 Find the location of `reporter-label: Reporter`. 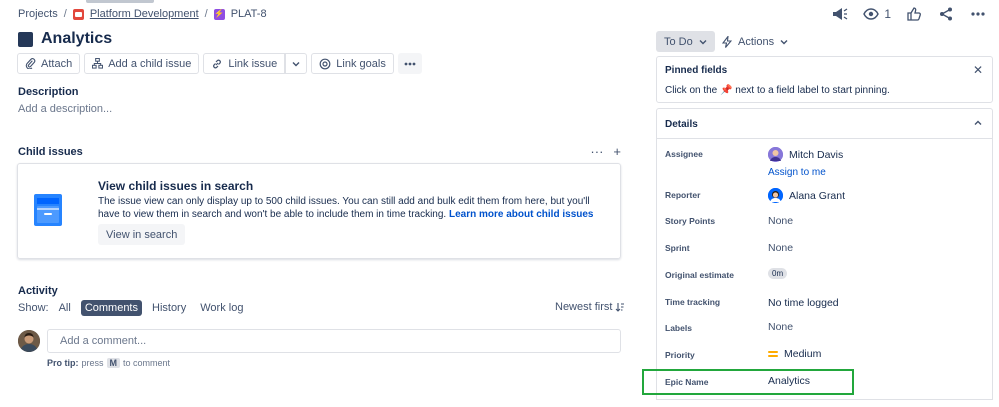

reporter-label: Reporter is located at coordinates (683, 195).